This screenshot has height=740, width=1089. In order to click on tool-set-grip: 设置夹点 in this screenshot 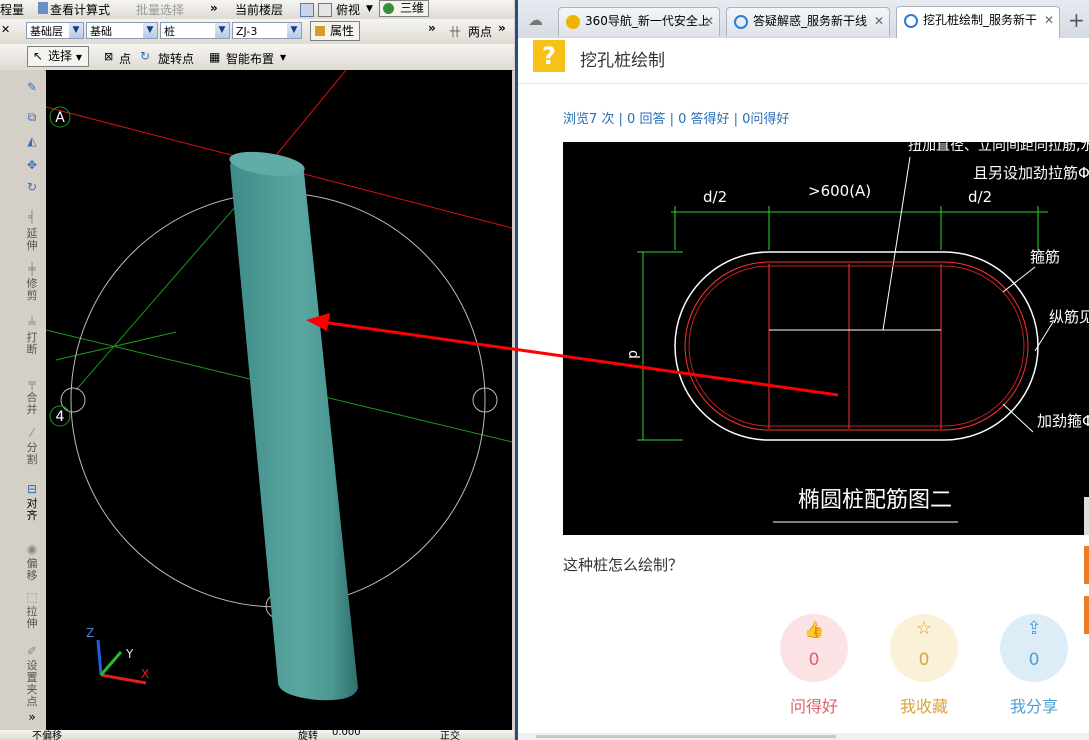, I will do `click(32, 684)`.